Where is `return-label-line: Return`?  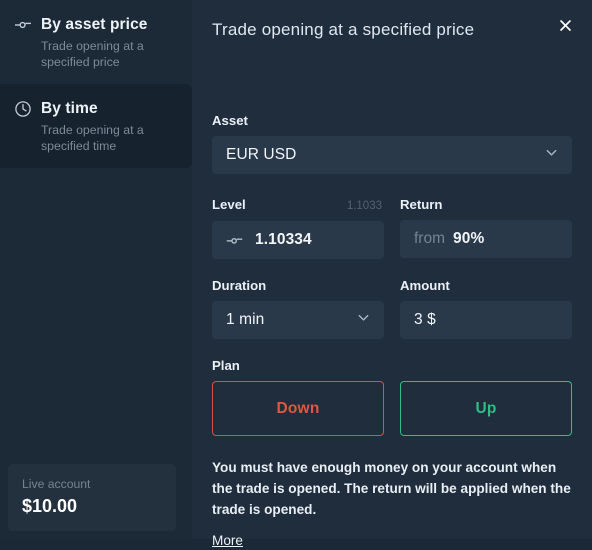 return-label-line: Return is located at coordinates (486, 204).